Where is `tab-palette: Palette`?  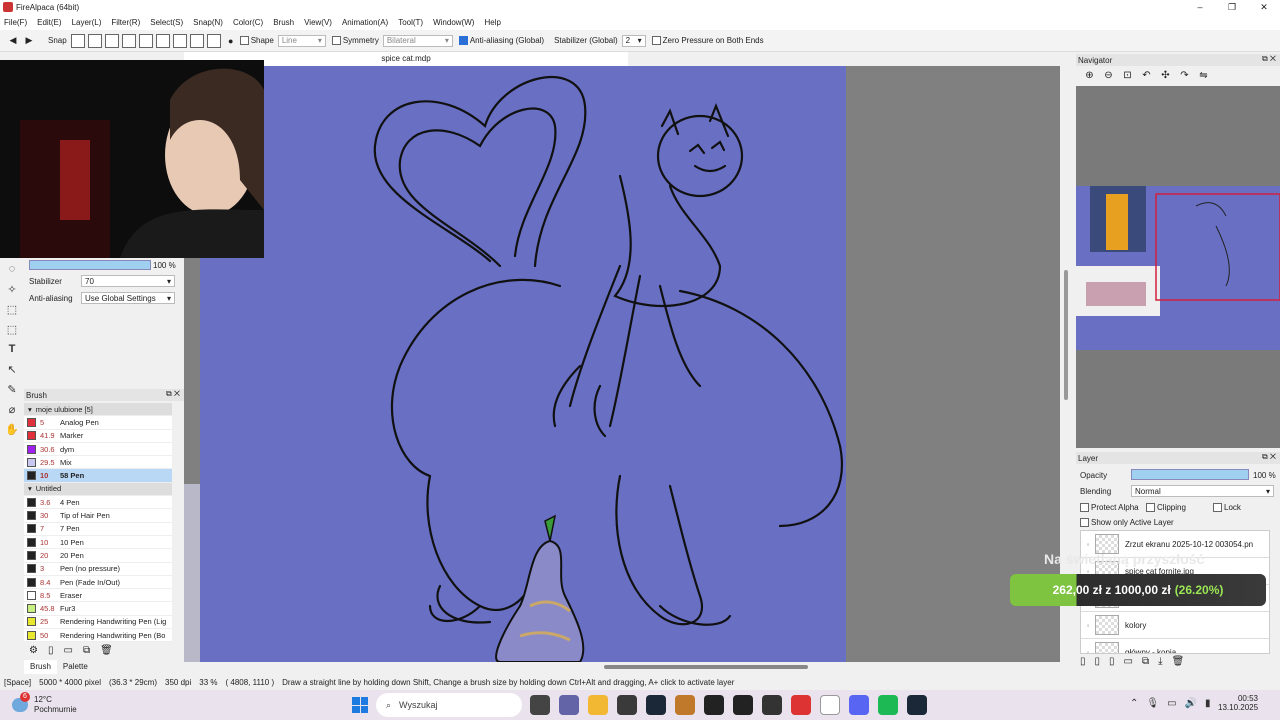 tab-palette: Palette is located at coordinates (75, 667).